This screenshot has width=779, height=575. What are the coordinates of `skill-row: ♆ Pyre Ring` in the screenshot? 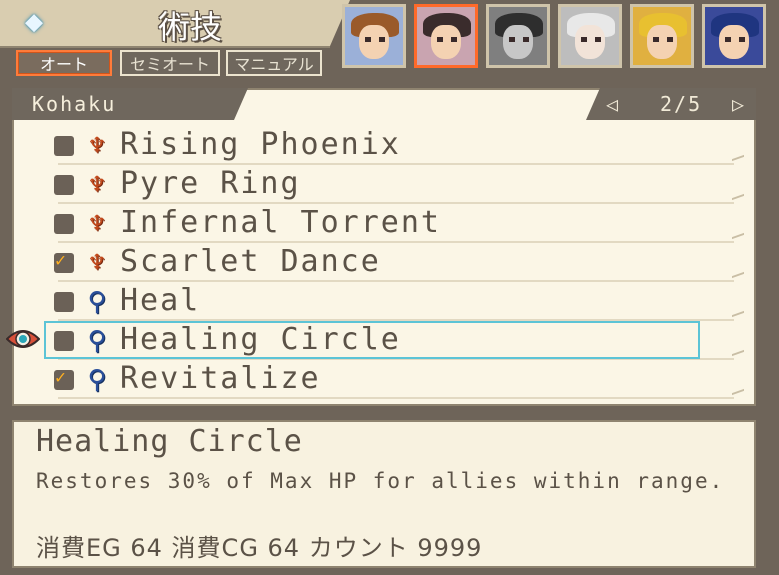 It's located at (384, 184).